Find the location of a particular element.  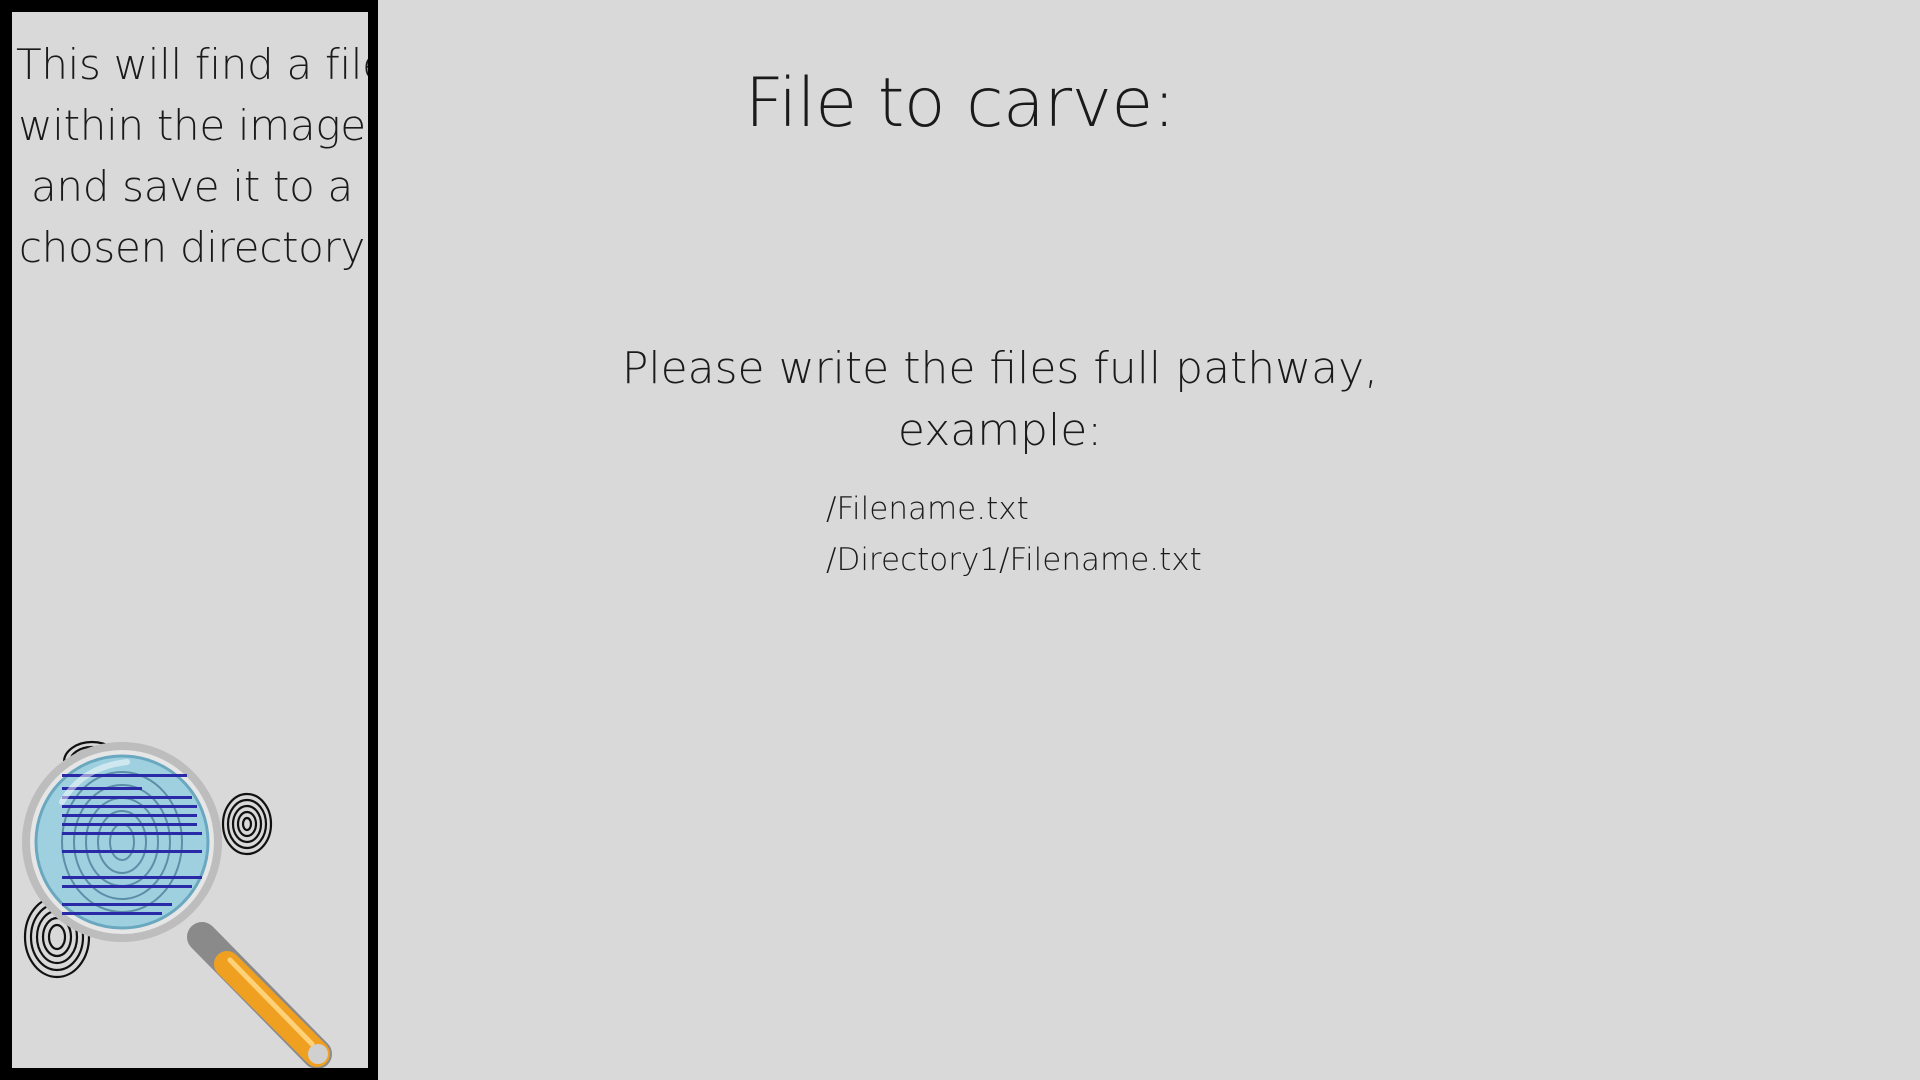

example-path: /Directory1/Filename.txt is located at coordinates (1014, 560).